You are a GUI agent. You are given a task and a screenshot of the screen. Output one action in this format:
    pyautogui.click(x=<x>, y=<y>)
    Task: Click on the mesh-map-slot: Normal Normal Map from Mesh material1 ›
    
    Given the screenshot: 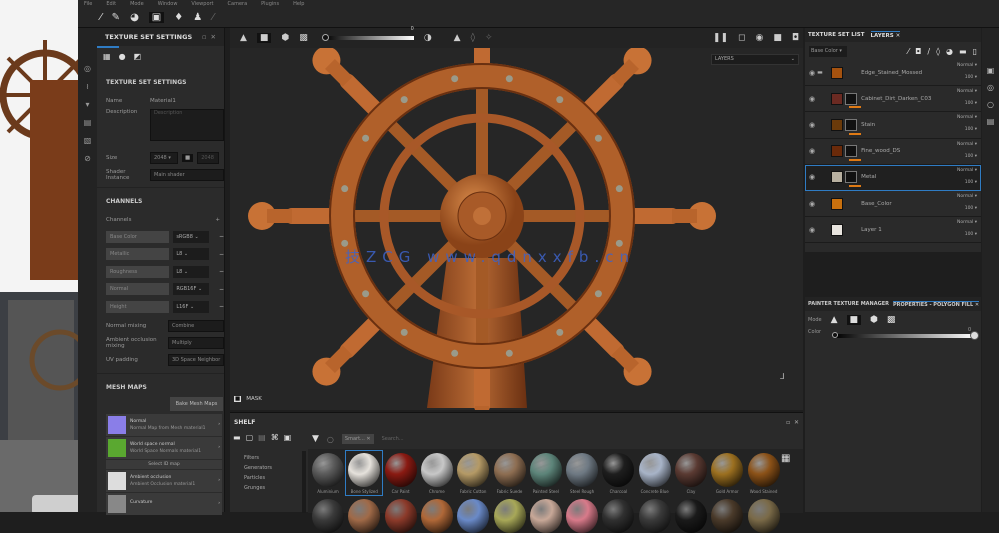 What is the action you would take?
    pyautogui.click(x=164, y=424)
    